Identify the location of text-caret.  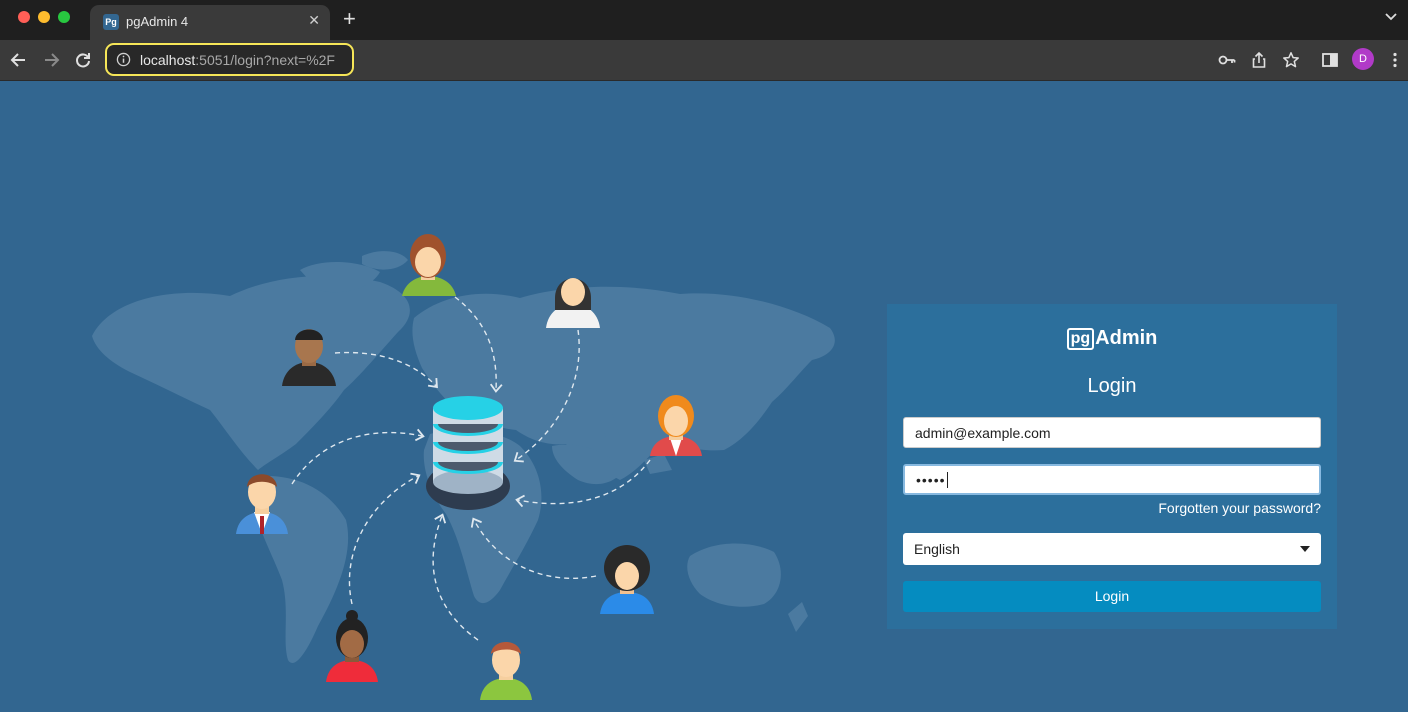
(947, 479).